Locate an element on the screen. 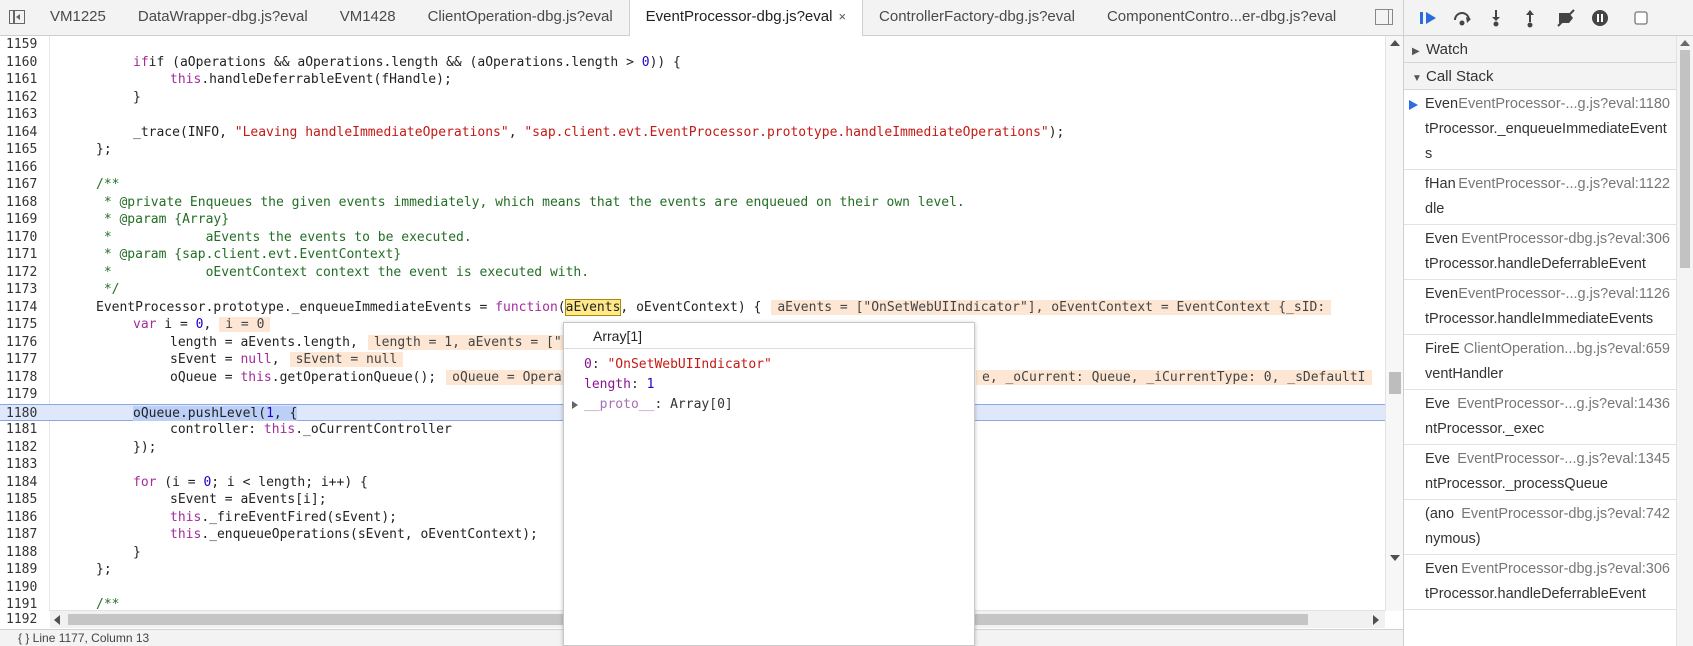 The image size is (1693, 646). line-number: 1176 is located at coordinates (23, 343).